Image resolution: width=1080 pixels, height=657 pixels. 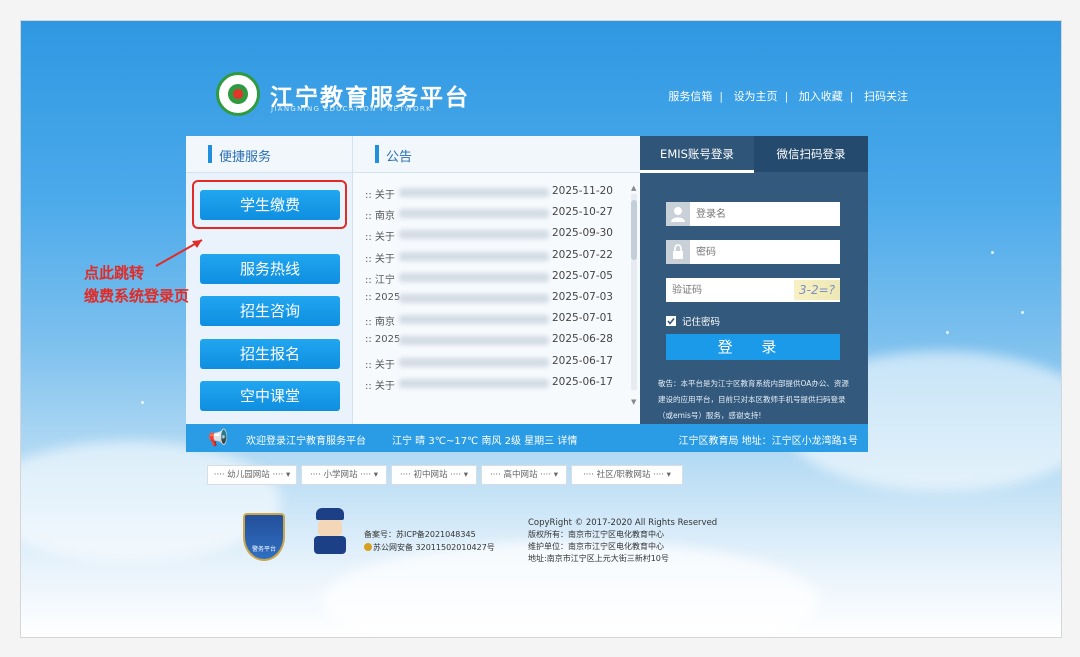 I want to click on footer-address: 地址:南京市江宁区上元大街三新村10号, so click(x=598, y=558).